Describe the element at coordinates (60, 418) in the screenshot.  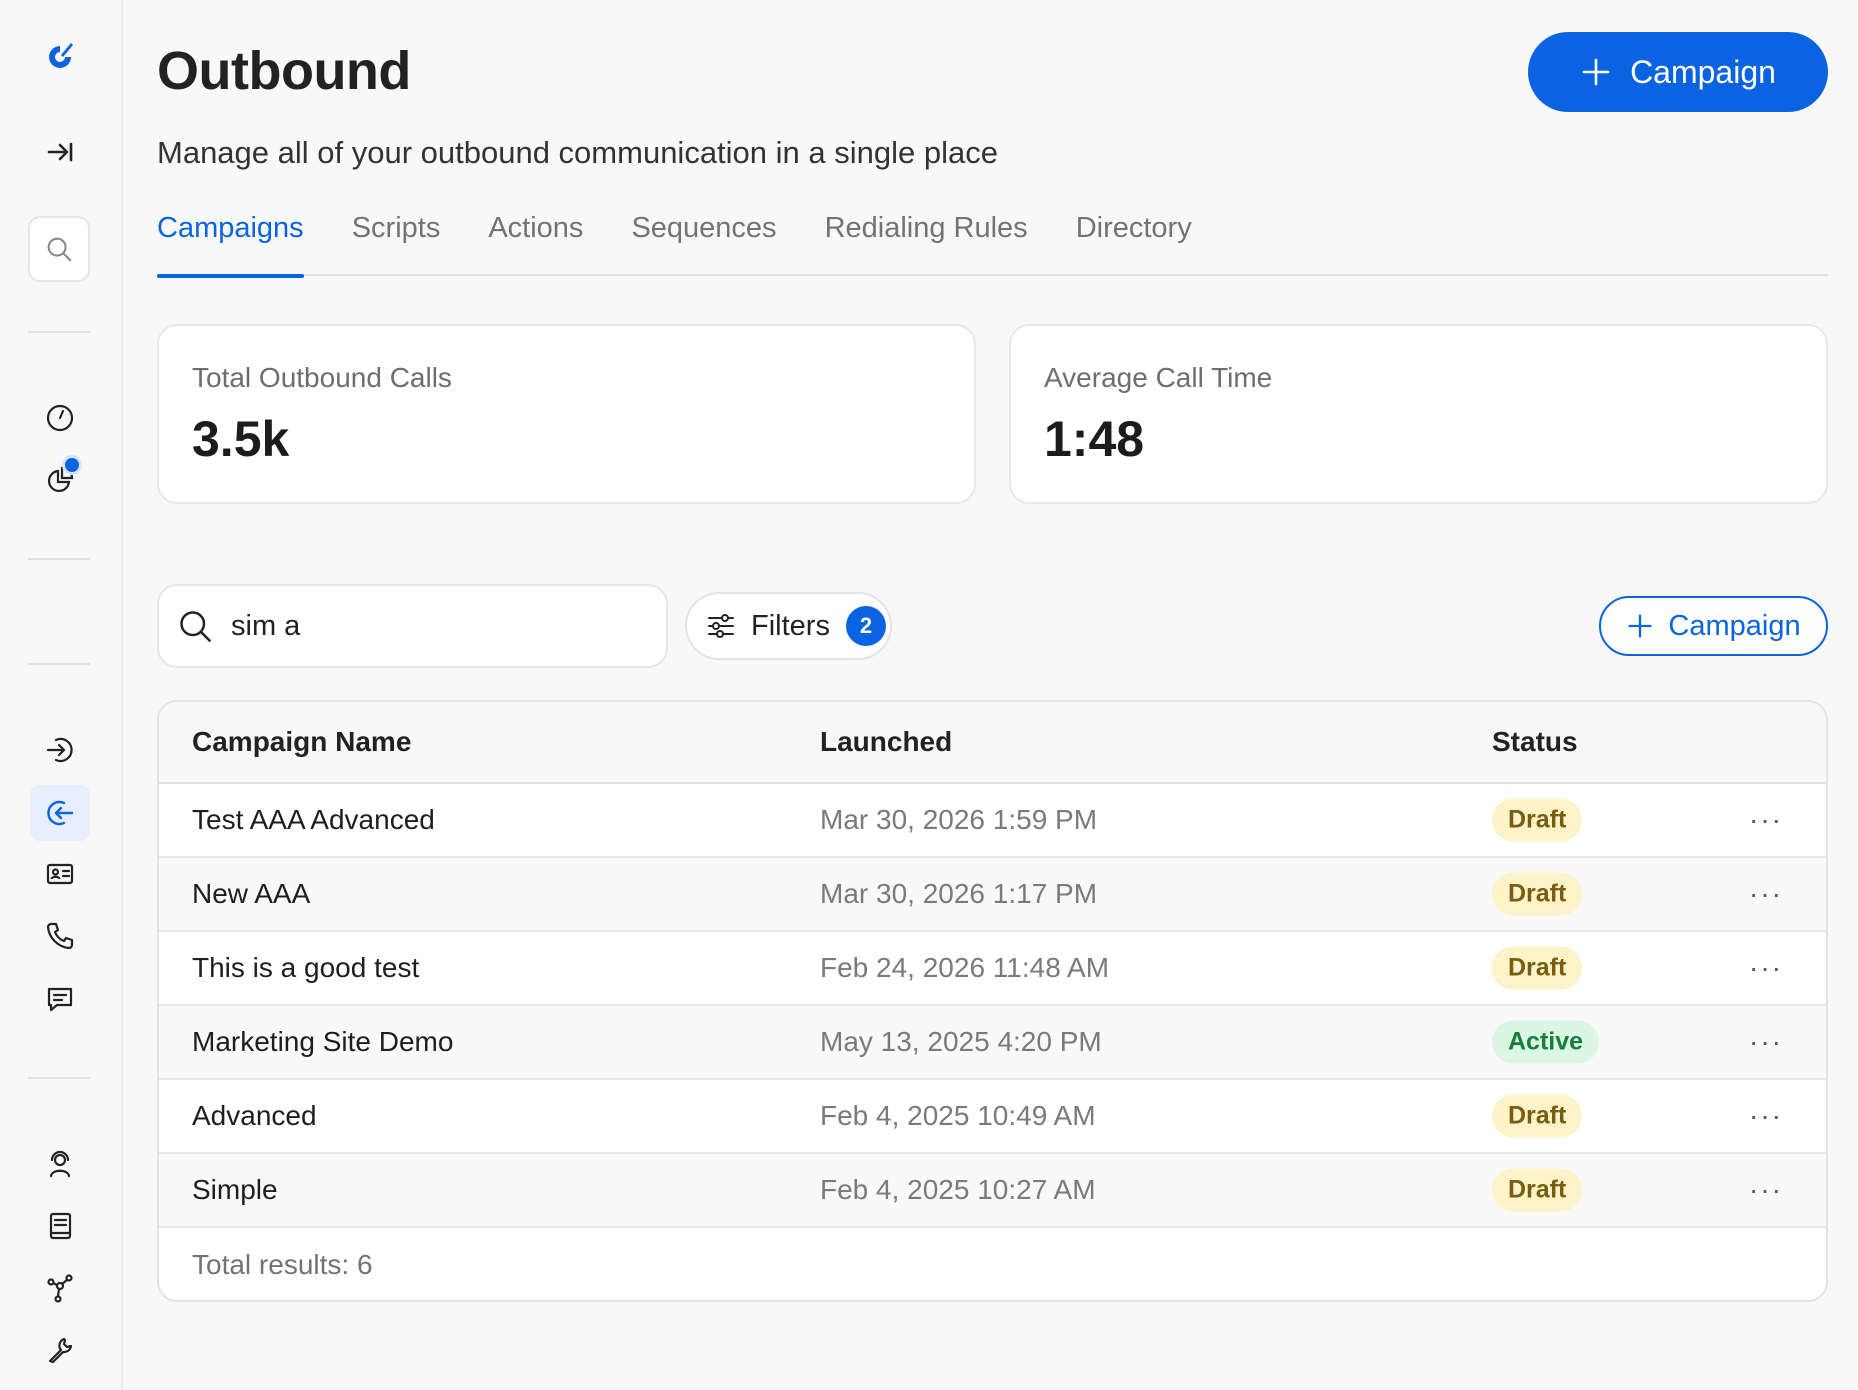
I see `dashboard-gauge-icon` at that location.